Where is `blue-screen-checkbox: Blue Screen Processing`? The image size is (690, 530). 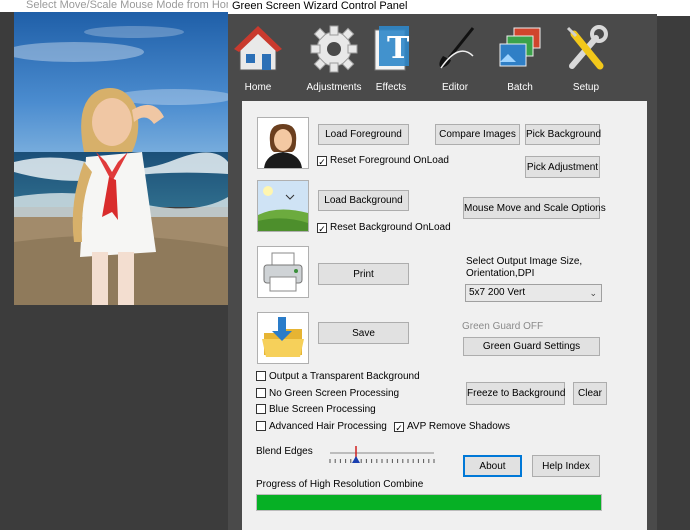 blue-screen-checkbox: Blue Screen Processing is located at coordinates (316, 410).